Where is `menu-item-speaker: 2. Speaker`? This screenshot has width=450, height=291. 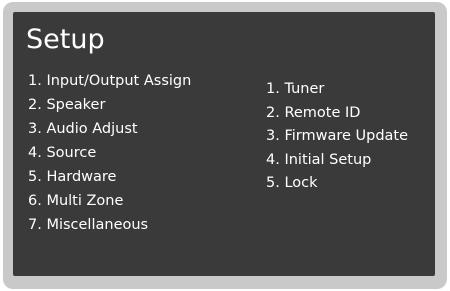
menu-item-speaker: 2. Speaker is located at coordinates (109, 105).